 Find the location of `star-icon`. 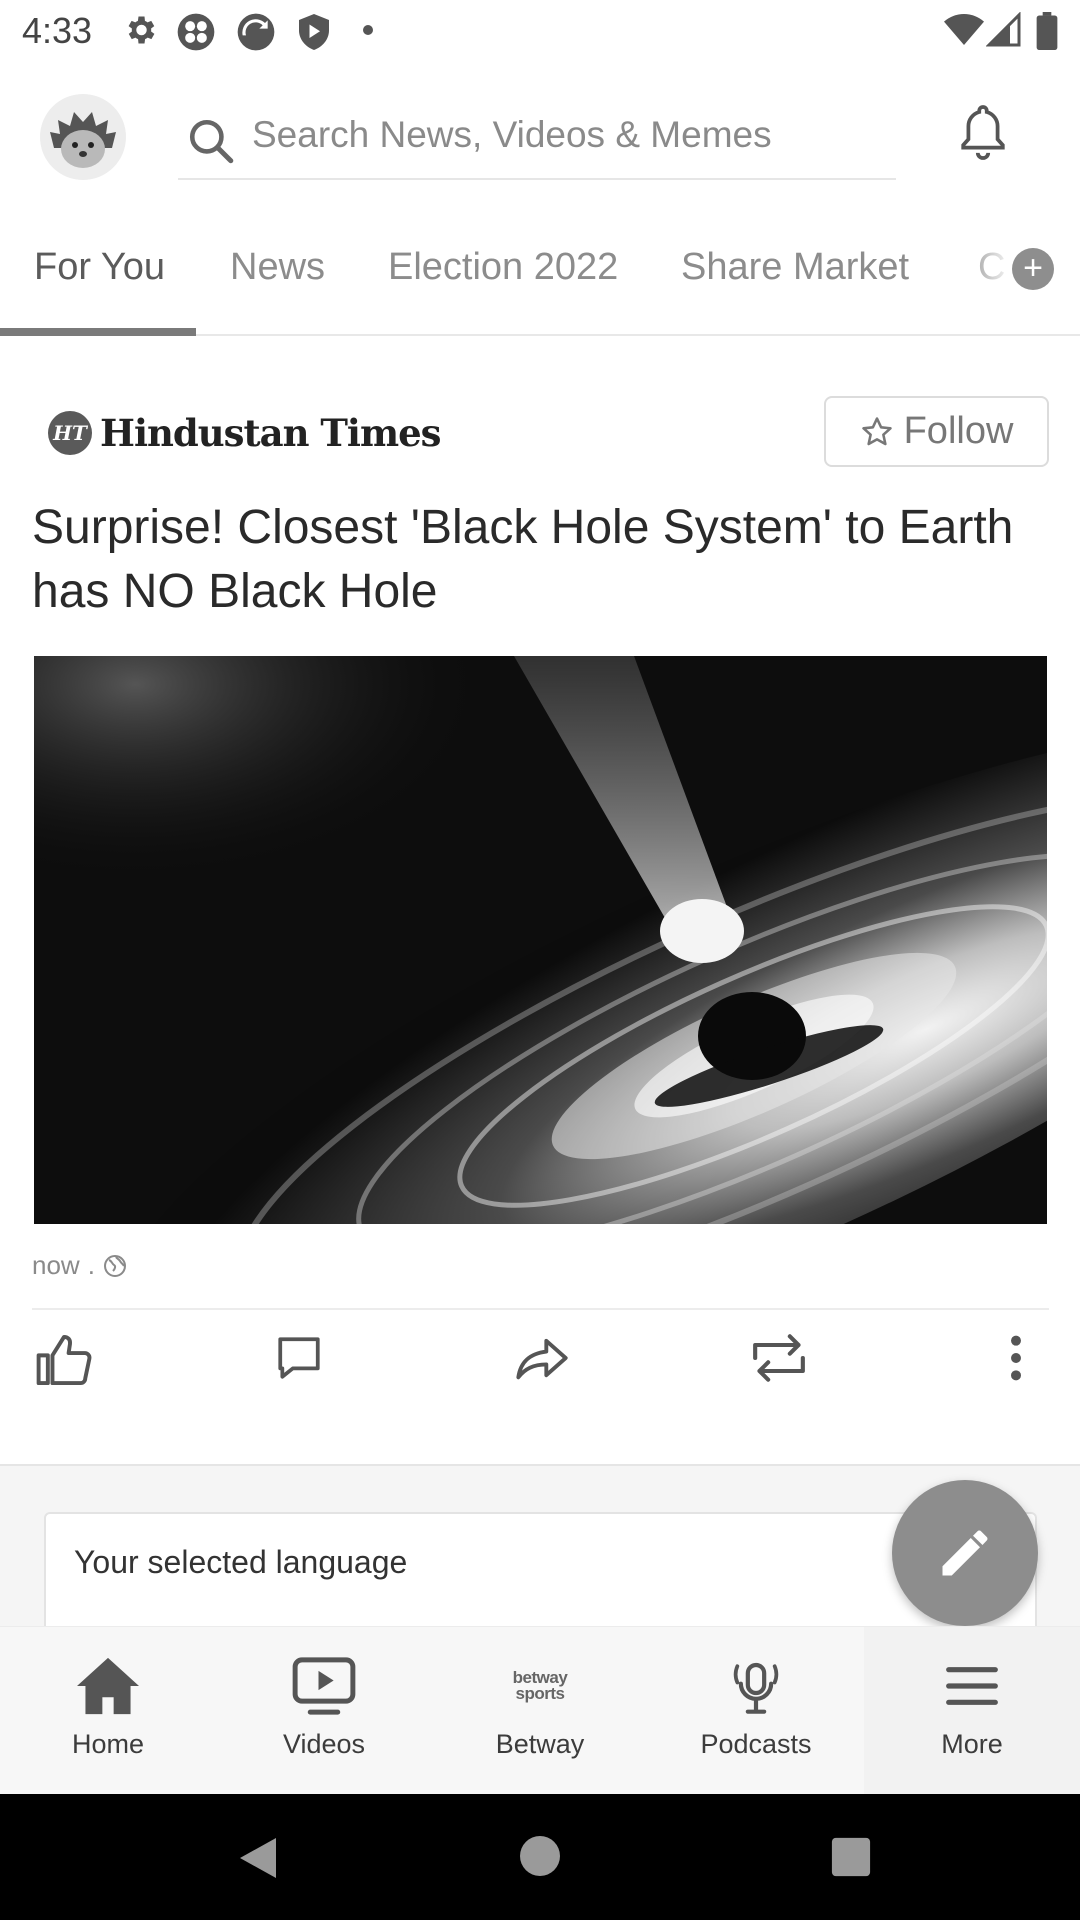

star-icon is located at coordinates (876, 430).